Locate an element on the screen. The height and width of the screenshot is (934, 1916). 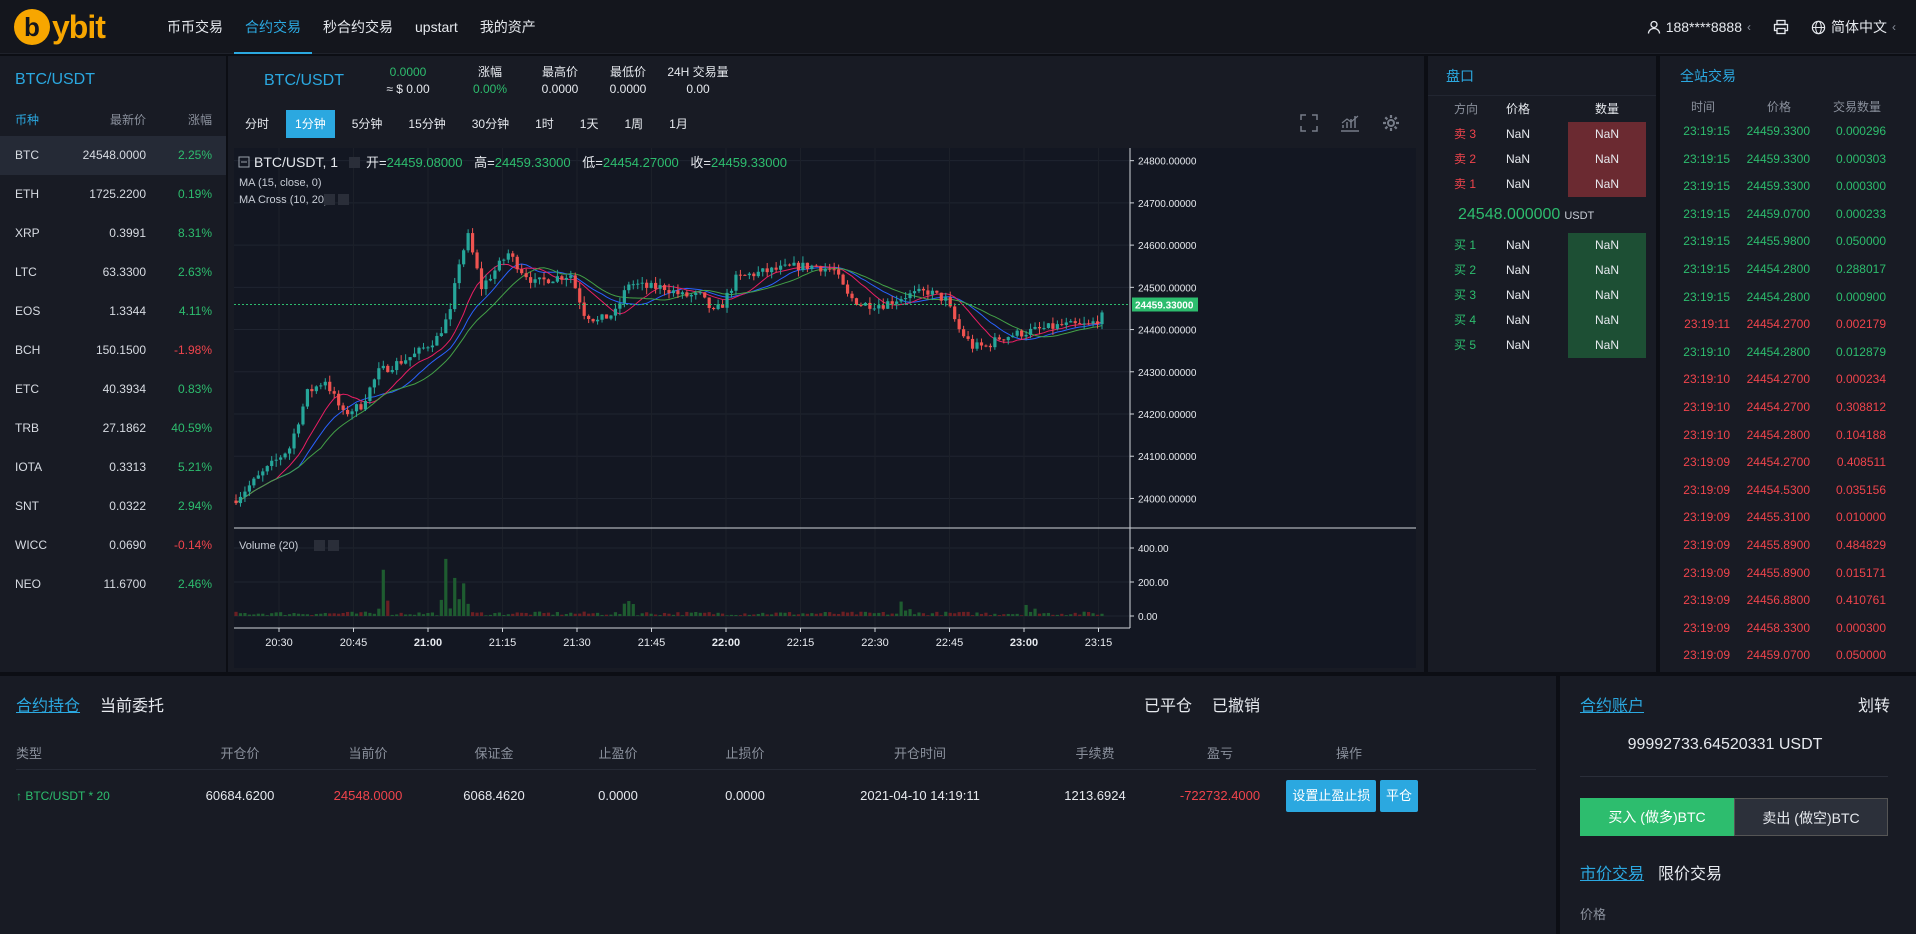
close-position-button: 平仓 is located at coordinates (1398, 796).